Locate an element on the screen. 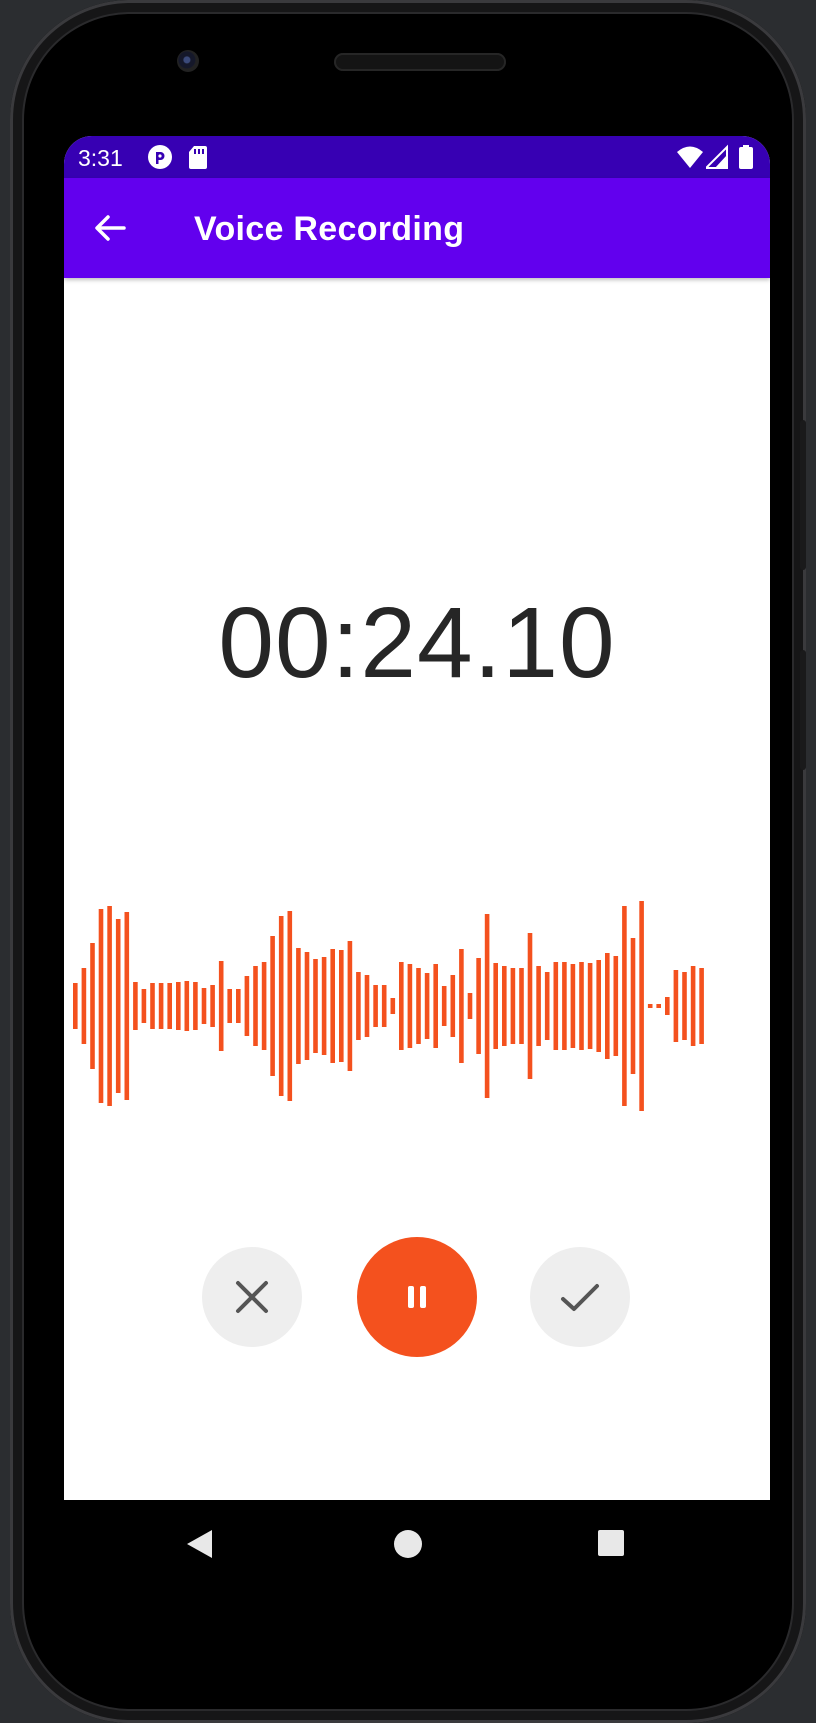  front-camera is located at coordinates (188, 61).